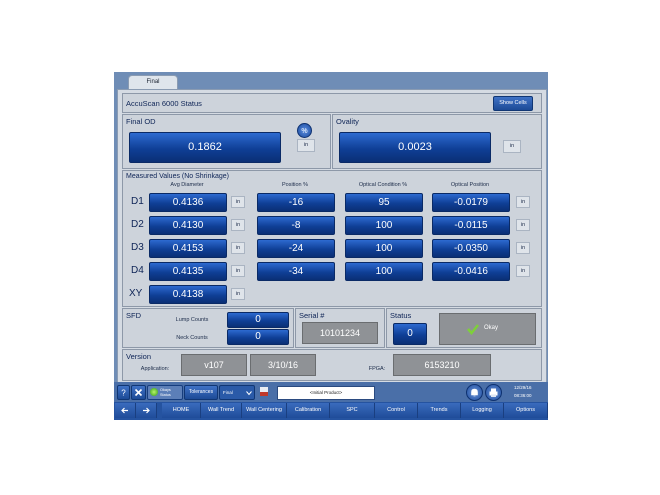  I want to click on status-label: Status, so click(401, 315).